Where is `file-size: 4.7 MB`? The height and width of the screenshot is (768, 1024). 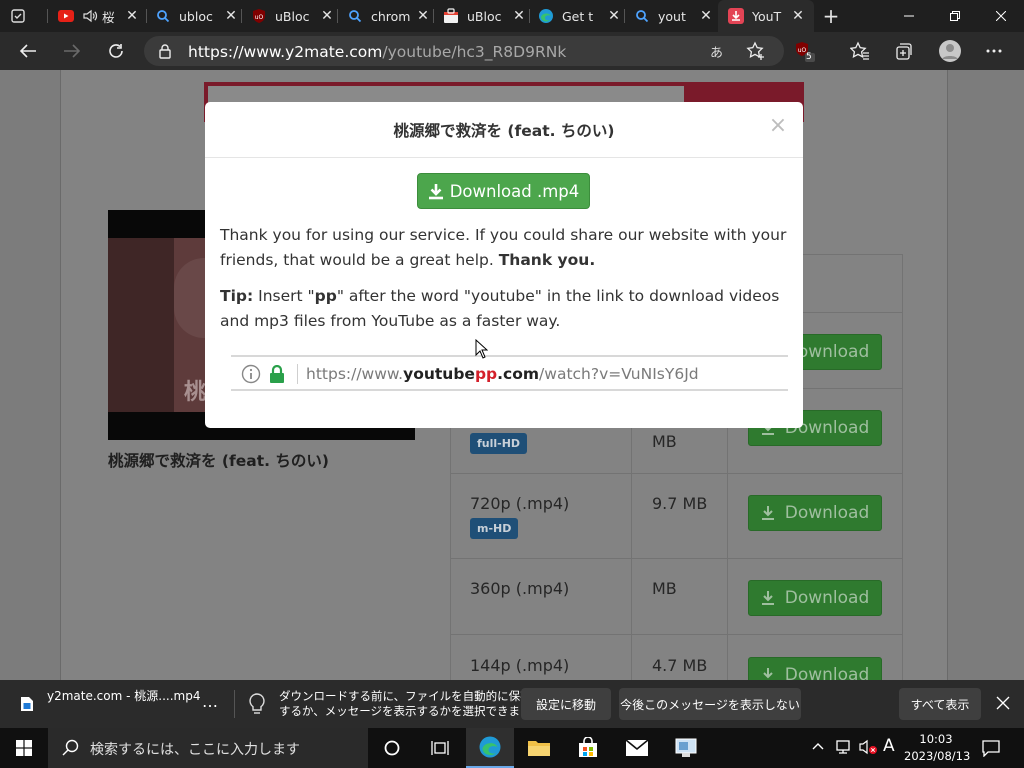 file-size: 4.7 MB is located at coordinates (680, 665).